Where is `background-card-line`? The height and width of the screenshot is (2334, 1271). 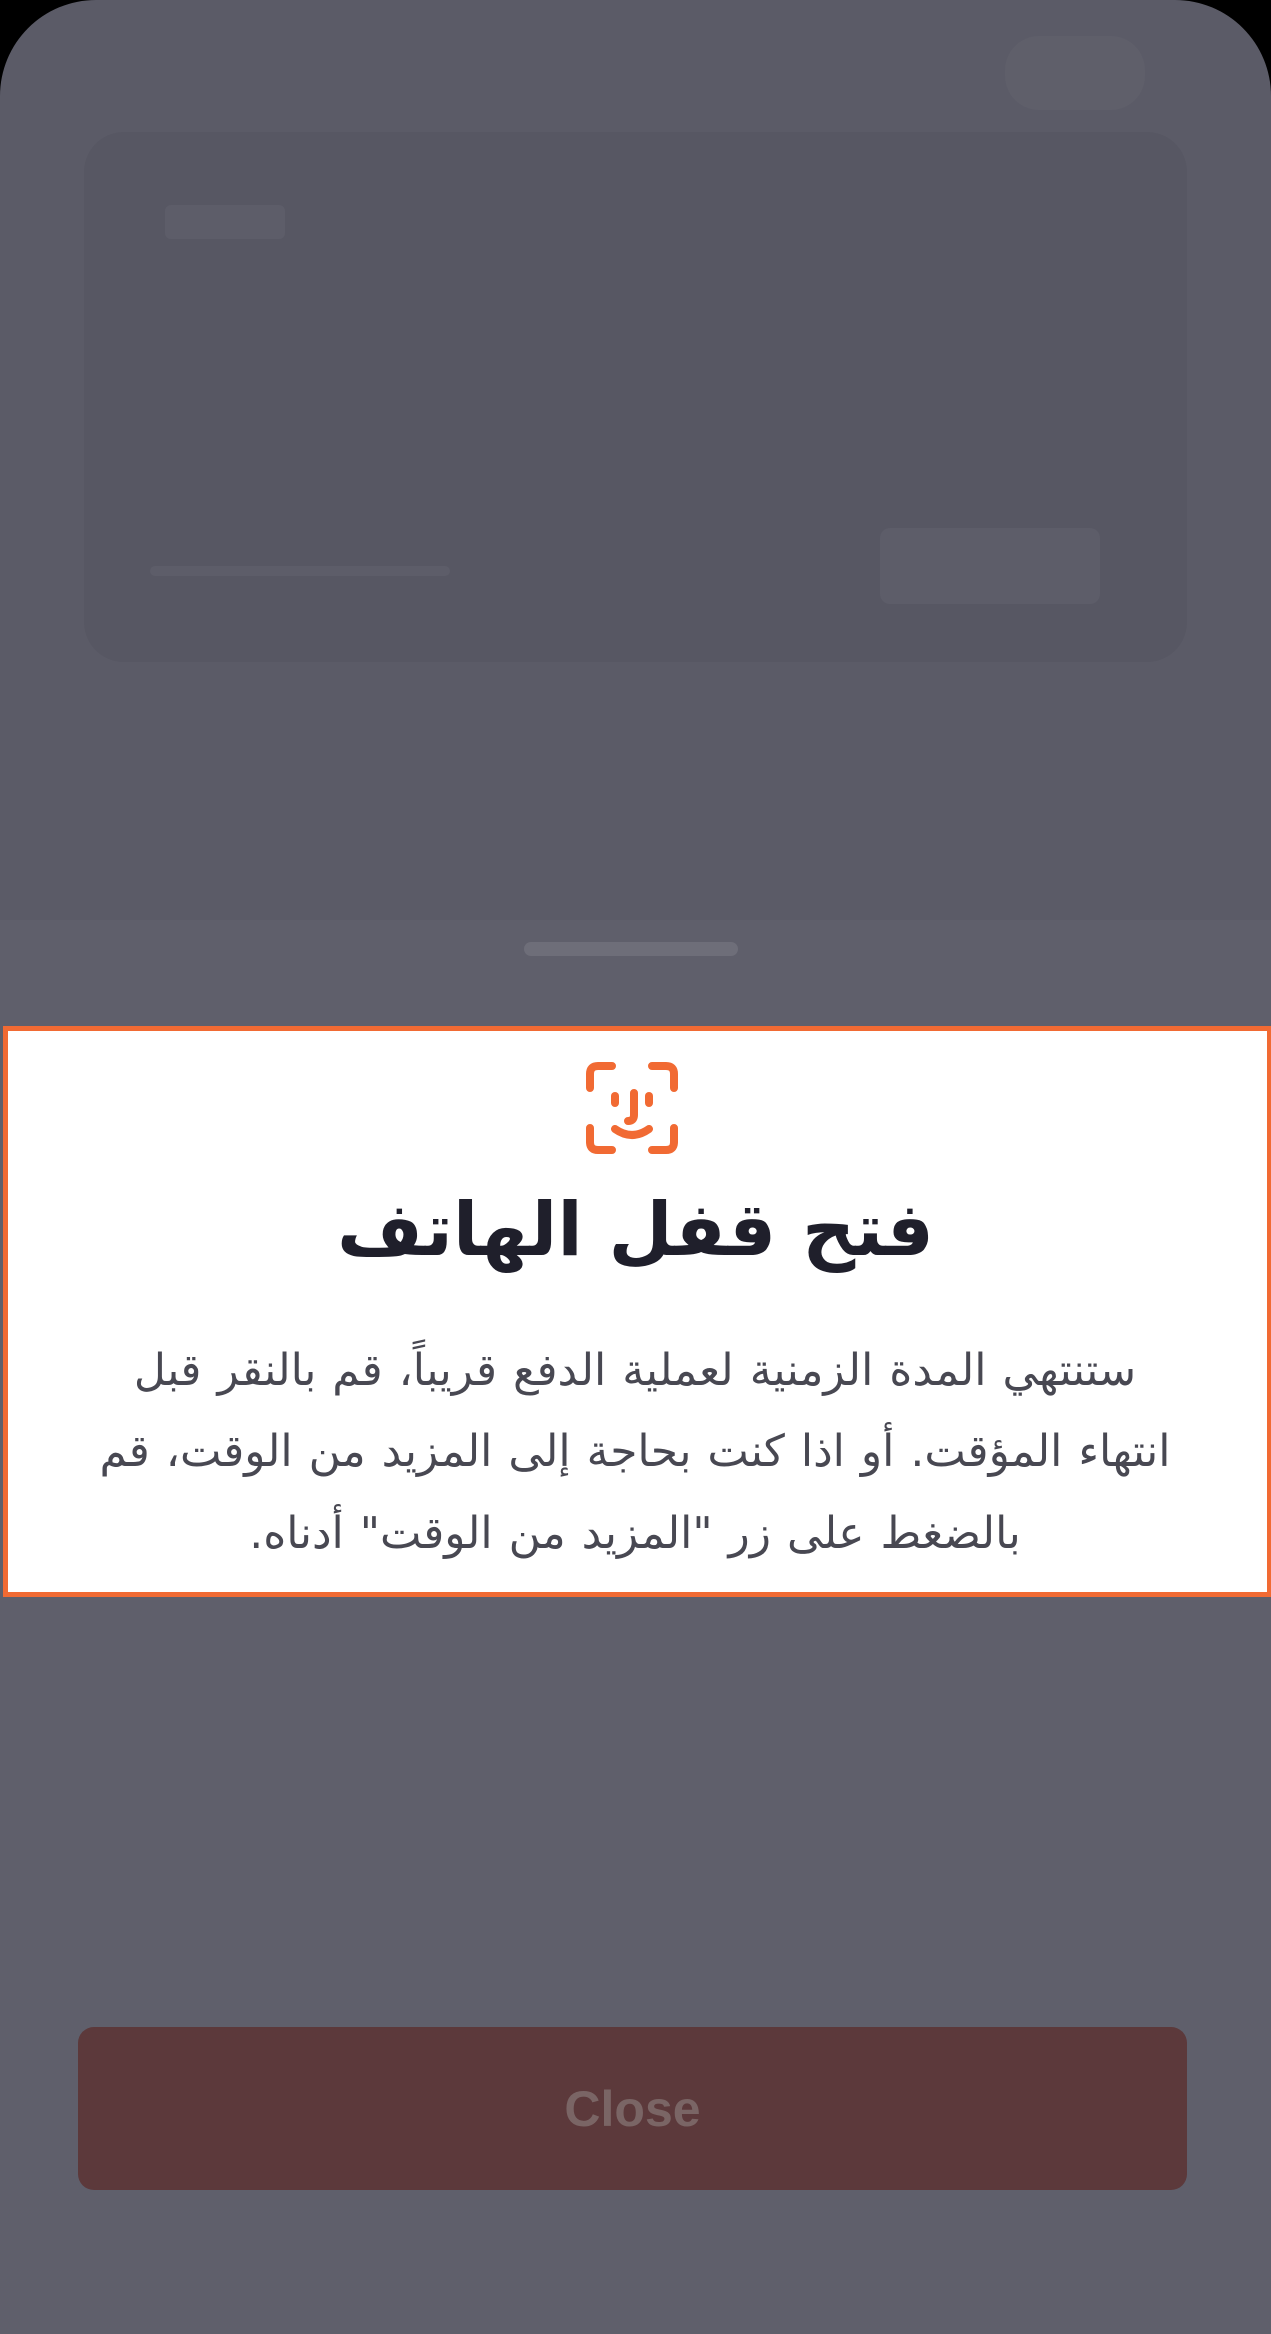 background-card-line is located at coordinates (300, 571).